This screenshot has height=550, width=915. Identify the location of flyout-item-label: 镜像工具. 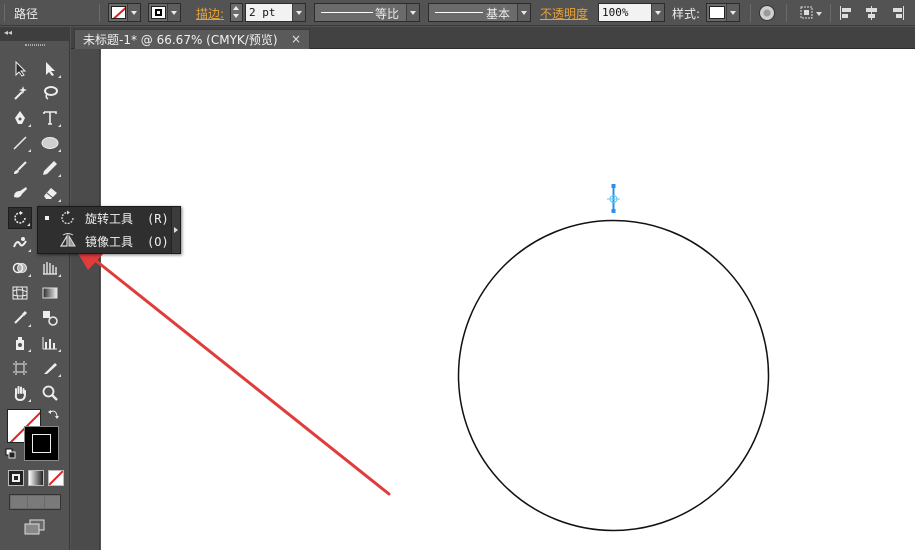
(109, 242).